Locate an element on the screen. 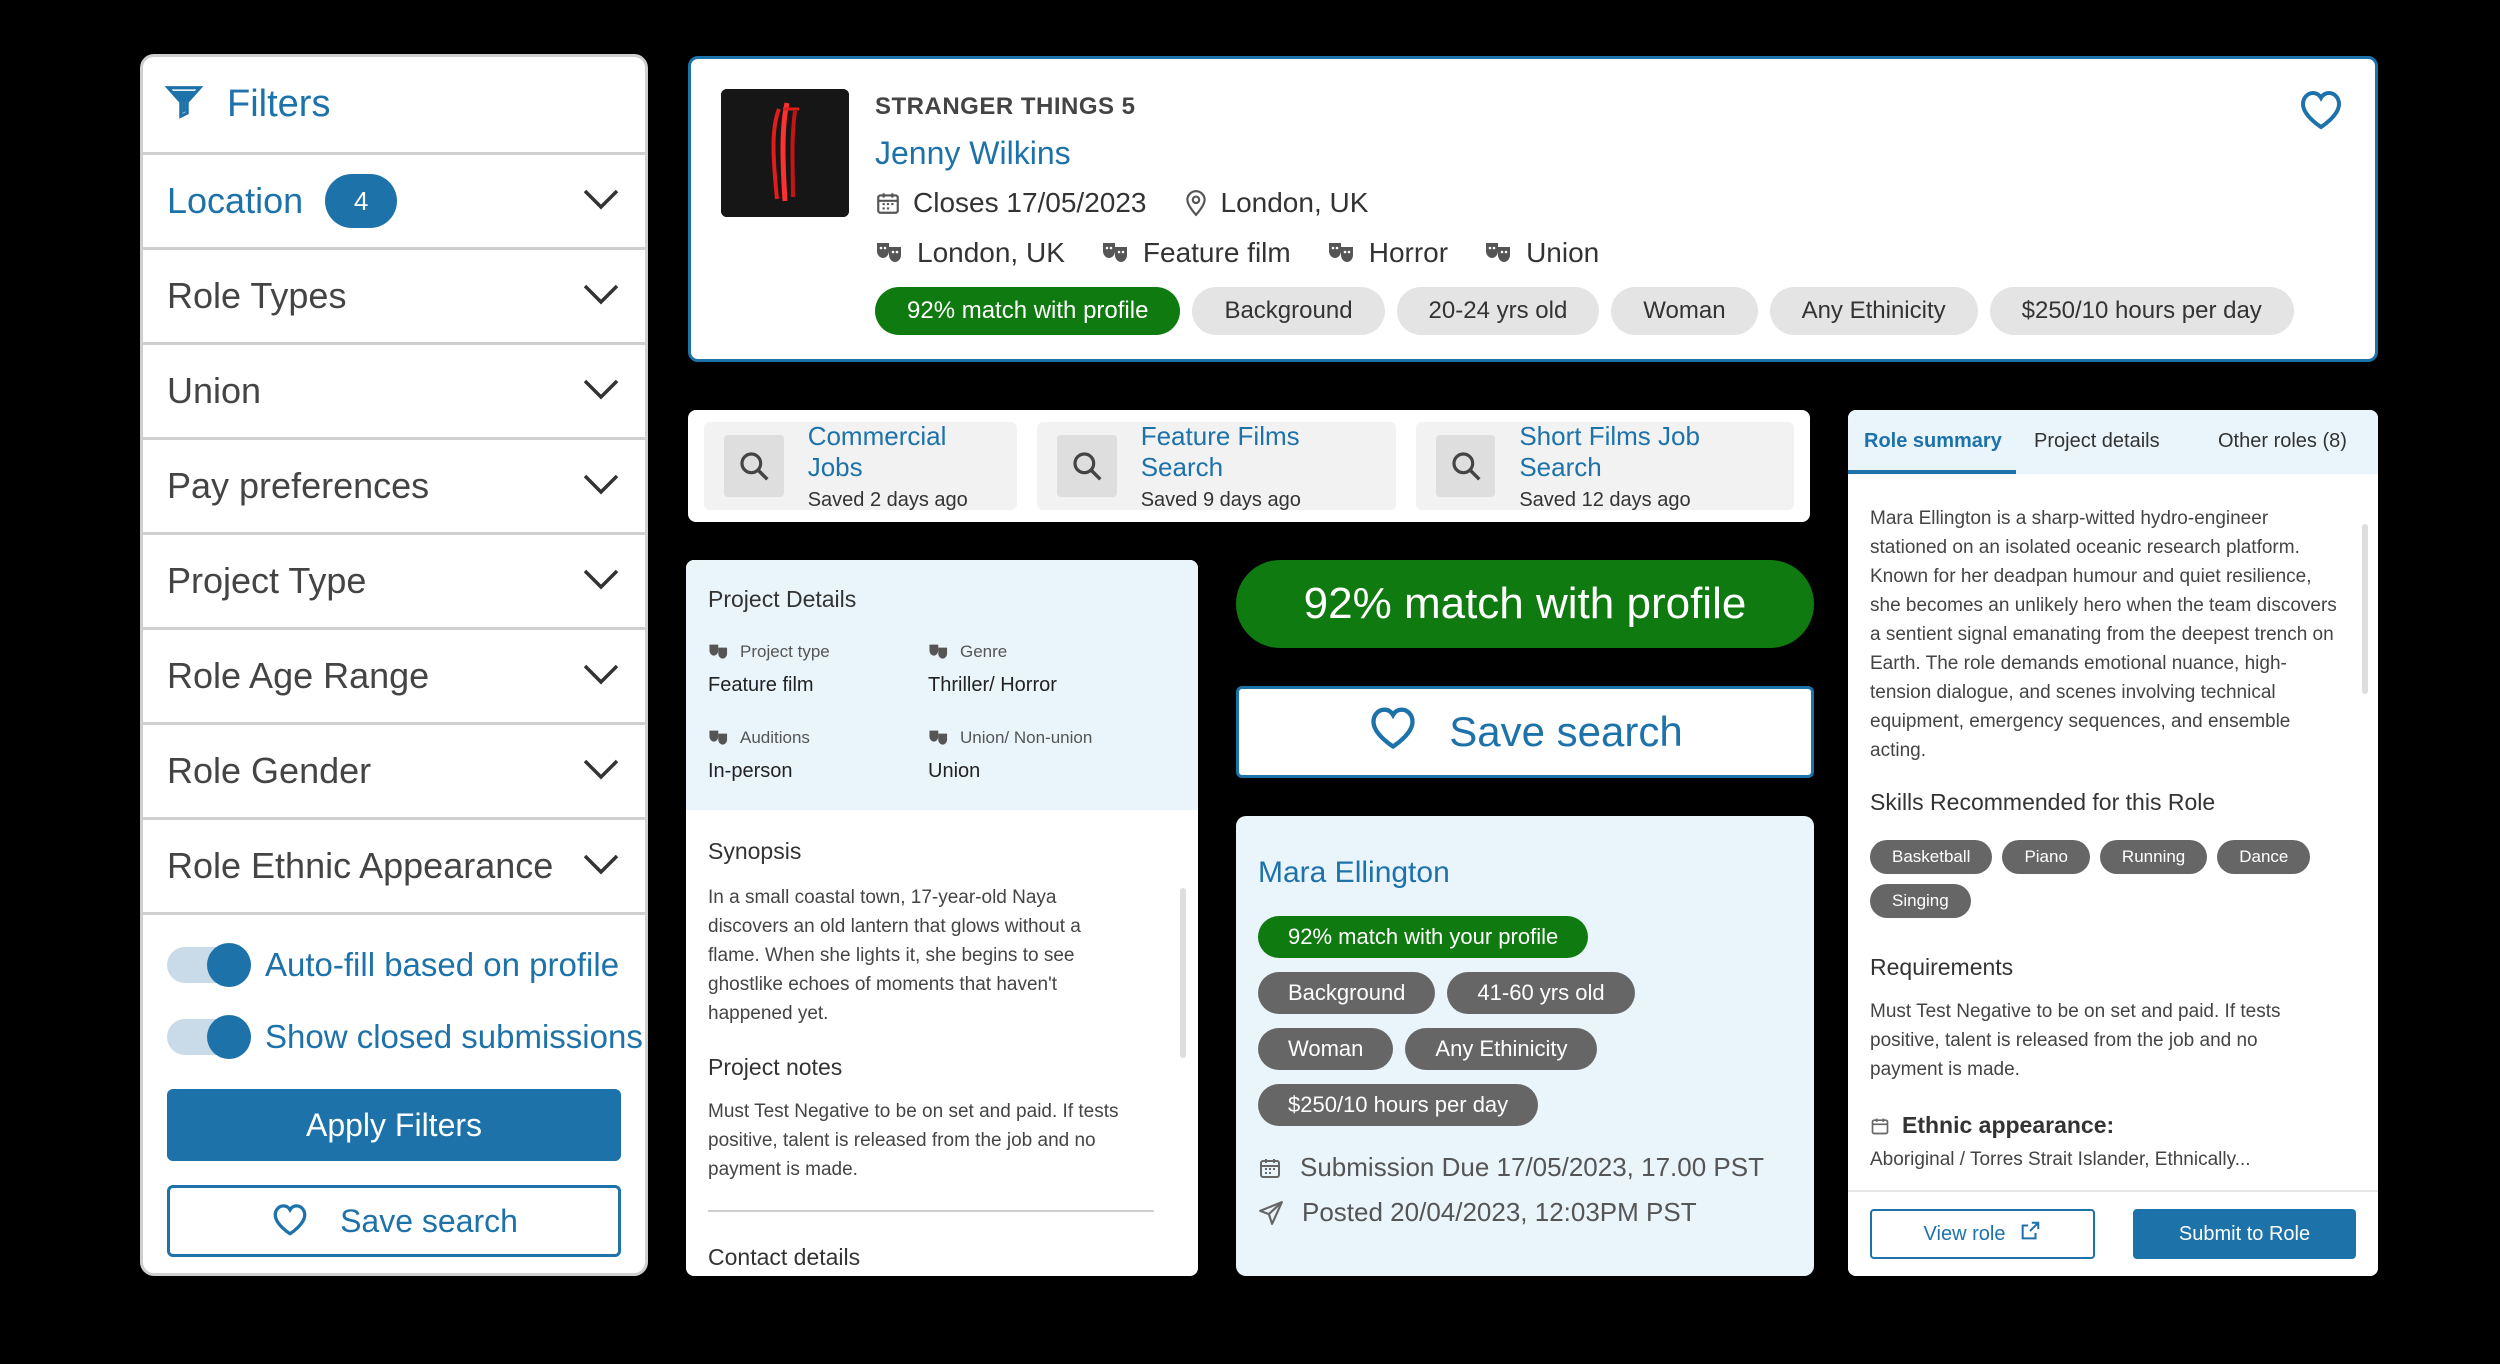  filter-row-pay-preferences: Pay preferences is located at coordinates (394, 487).